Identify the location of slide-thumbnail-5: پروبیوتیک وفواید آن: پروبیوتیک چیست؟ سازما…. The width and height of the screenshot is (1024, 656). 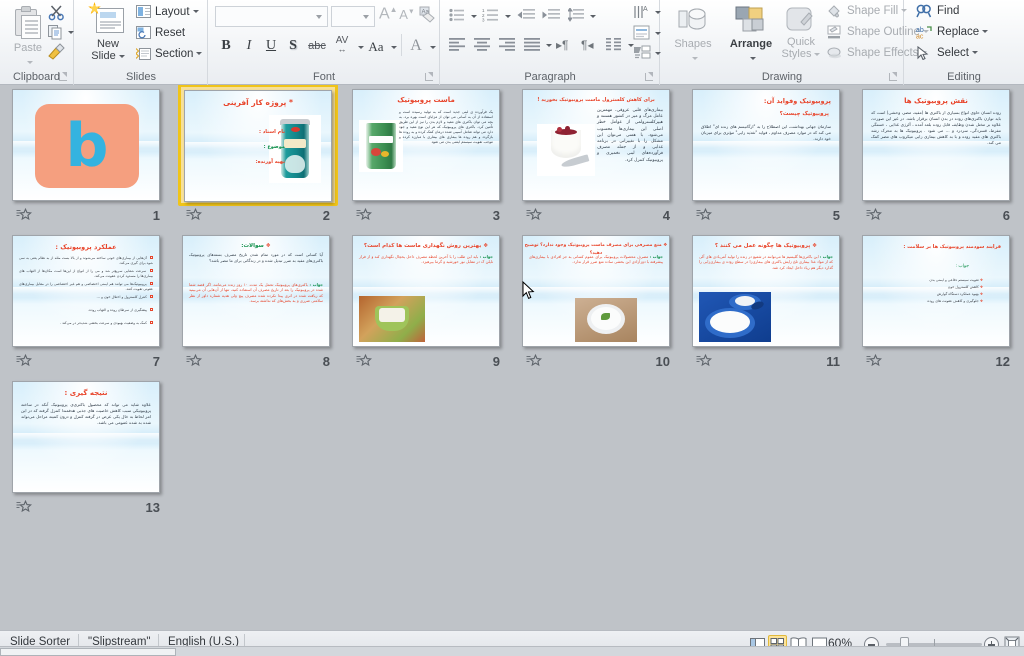
(768, 157).